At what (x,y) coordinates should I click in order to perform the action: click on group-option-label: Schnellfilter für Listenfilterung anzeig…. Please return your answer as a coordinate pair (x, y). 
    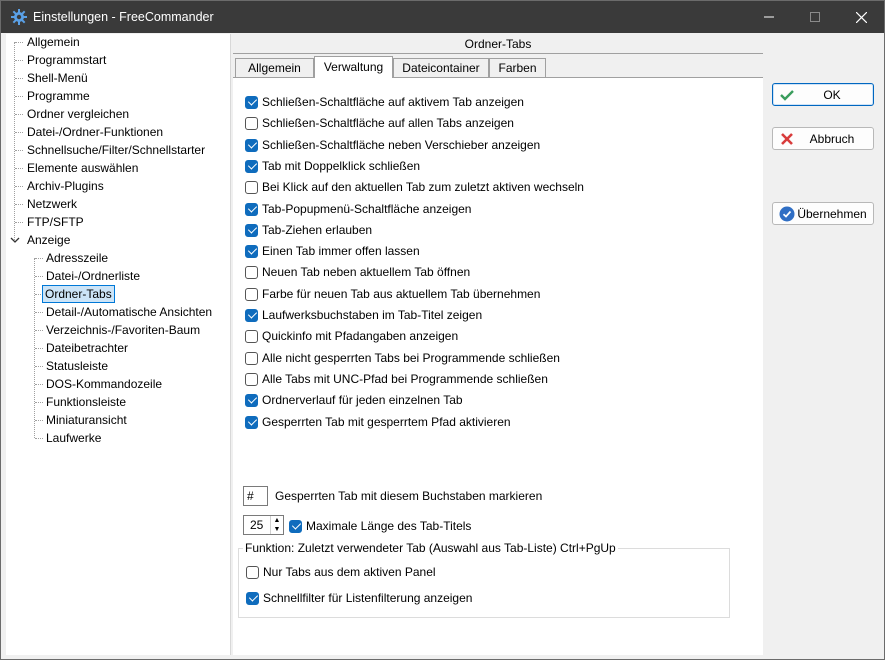
    Looking at the image, I should click on (368, 598).